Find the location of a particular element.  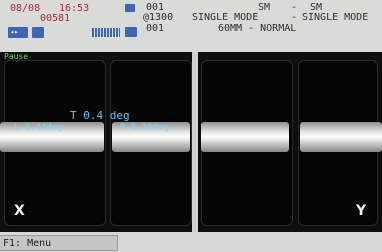

heater-profile: 60MM - NORMAL is located at coordinates (257, 28).